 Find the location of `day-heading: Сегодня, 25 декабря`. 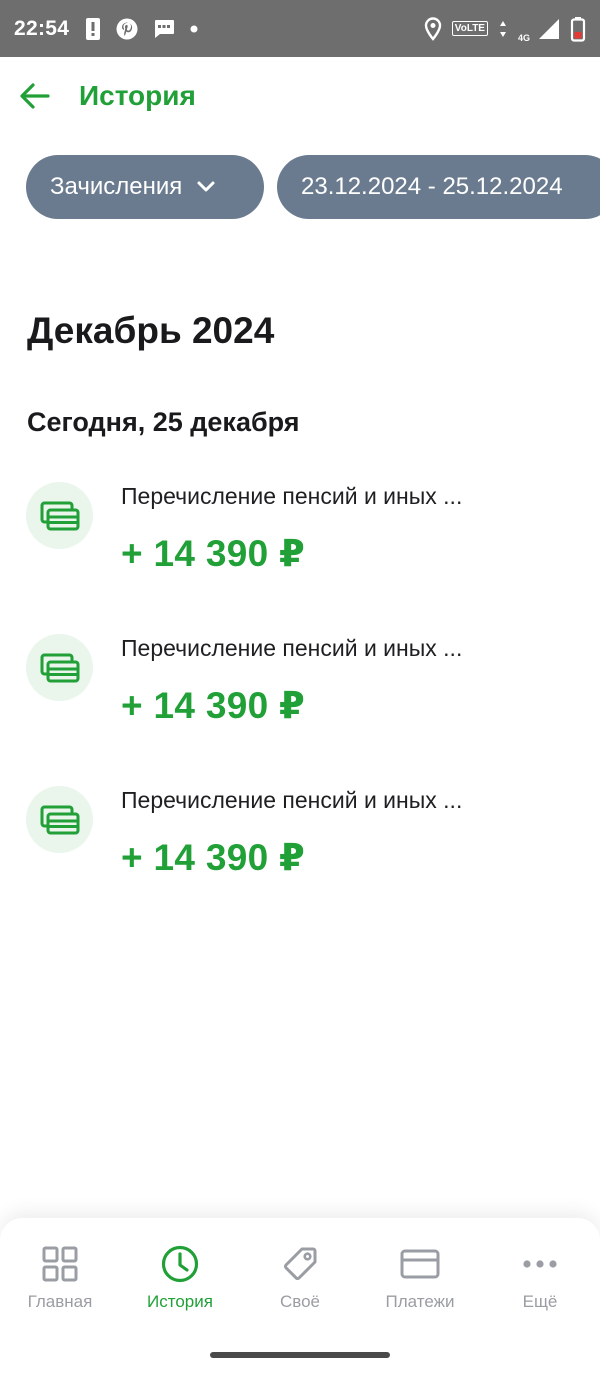

day-heading: Сегодня, 25 декабря is located at coordinates (163, 422).